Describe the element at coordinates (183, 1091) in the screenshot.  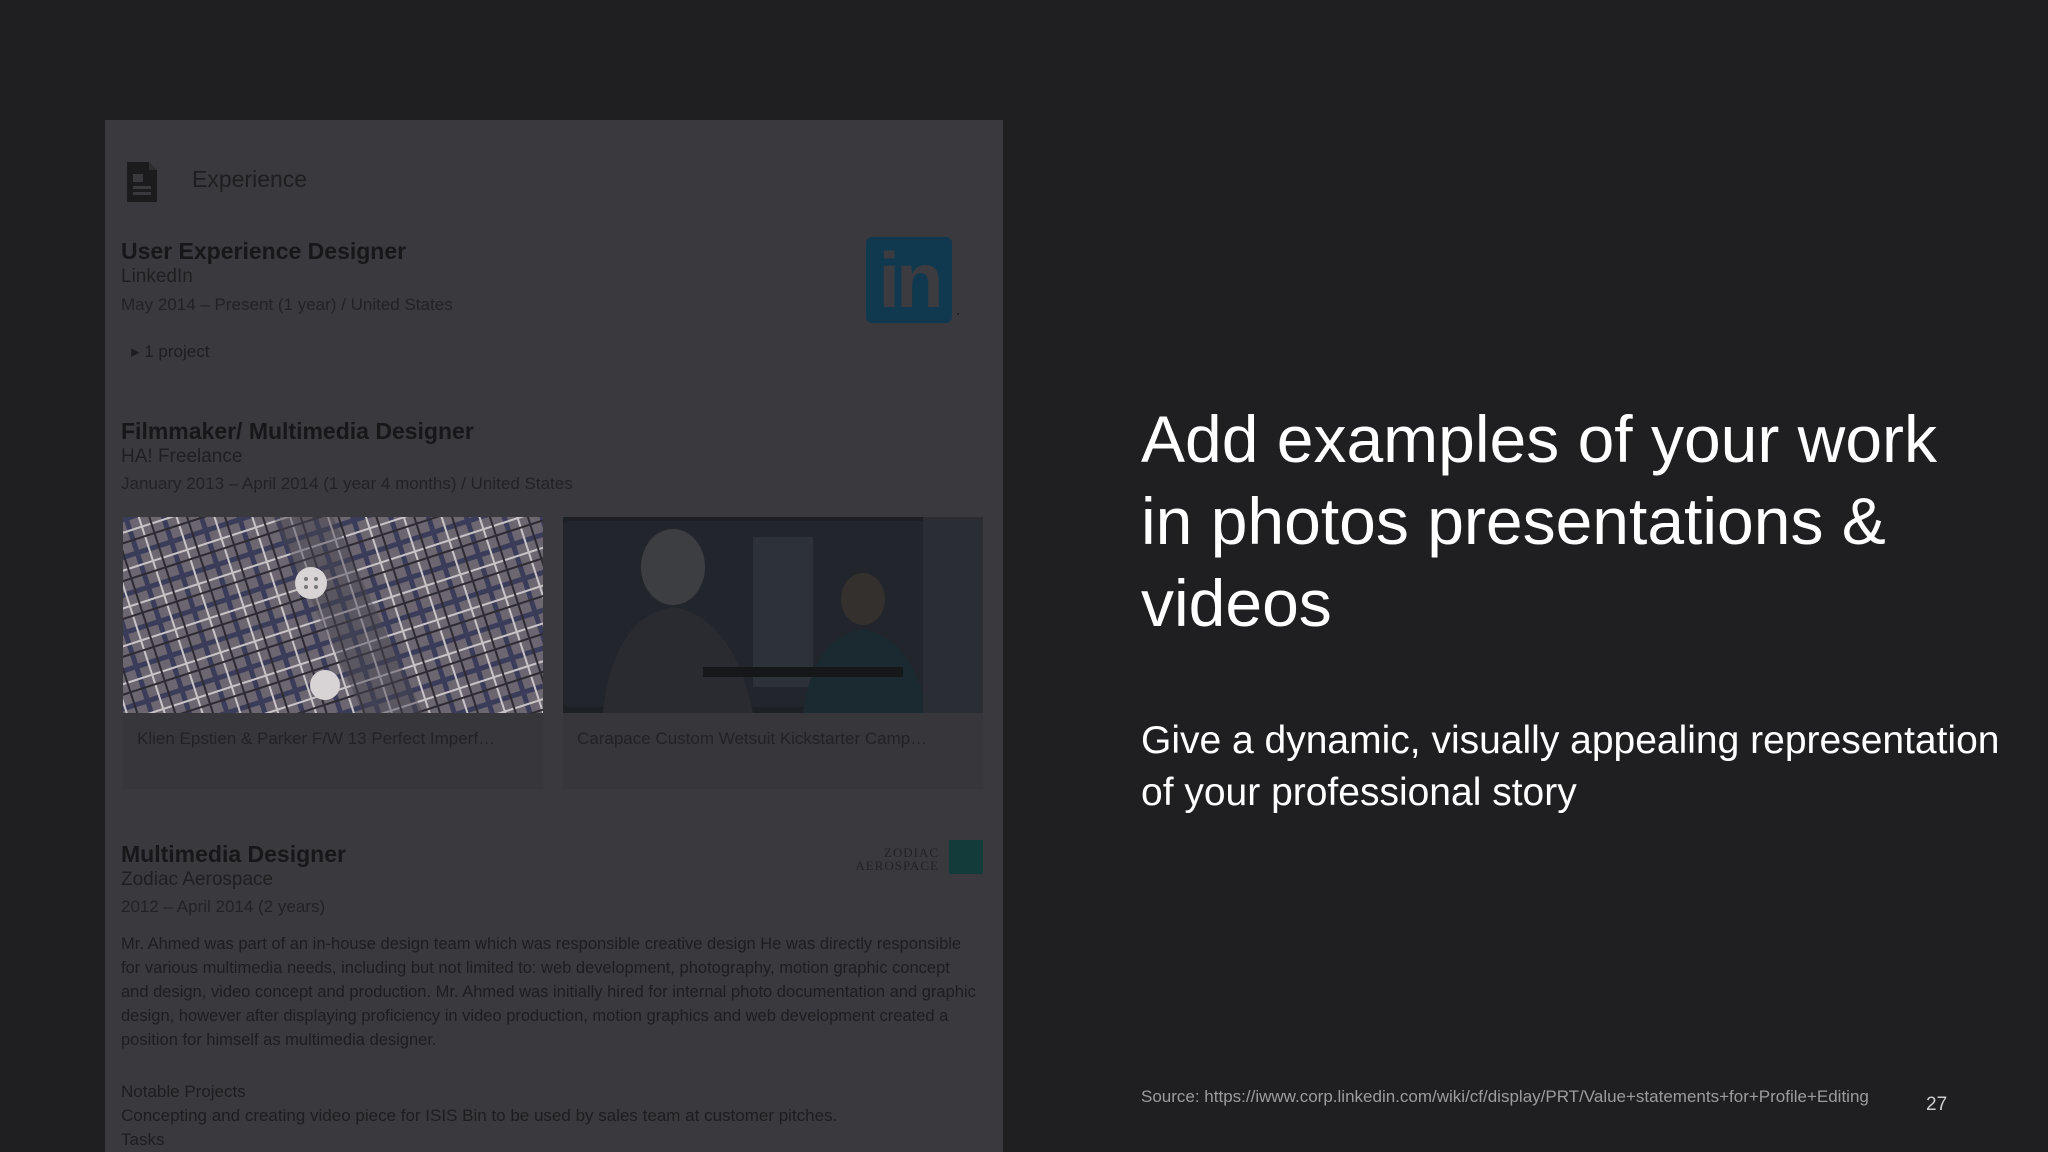
I see `notable-heading: Notable Projects` at that location.